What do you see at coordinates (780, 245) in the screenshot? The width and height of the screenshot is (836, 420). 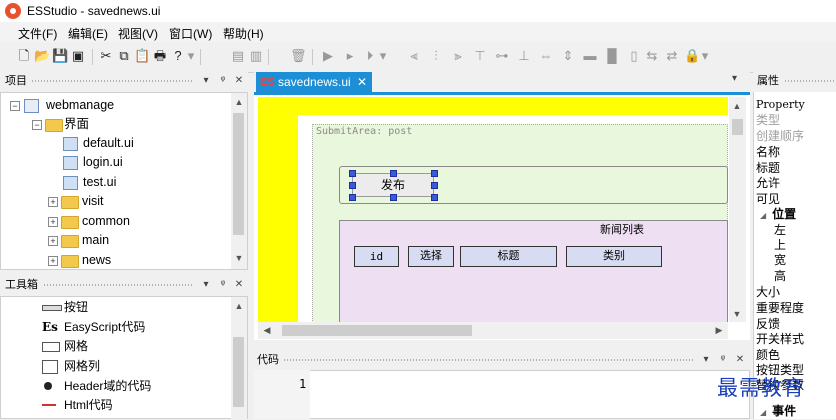 I see `property-row: 上` at bounding box center [780, 245].